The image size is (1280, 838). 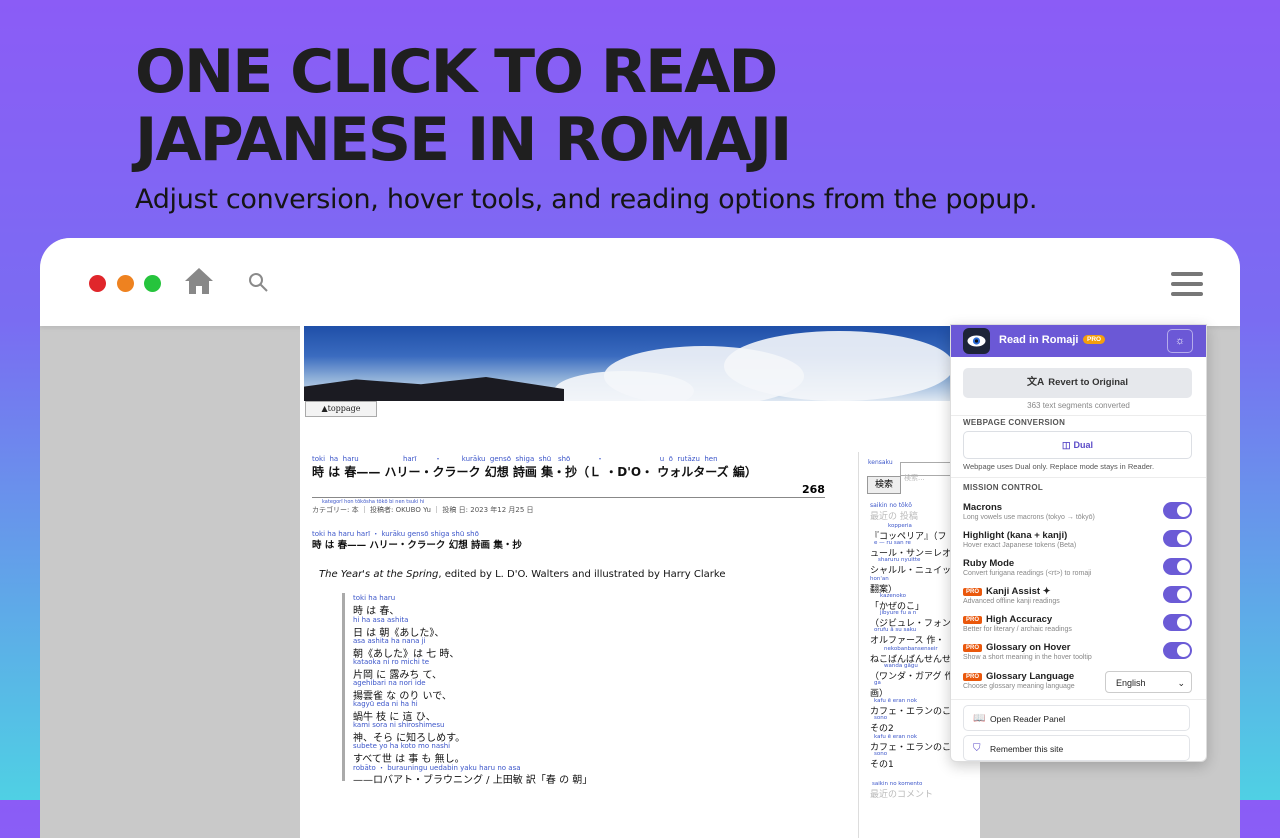 I want to click on revert-to-original-button: 文A Revert to Original, so click(x=1077, y=383).